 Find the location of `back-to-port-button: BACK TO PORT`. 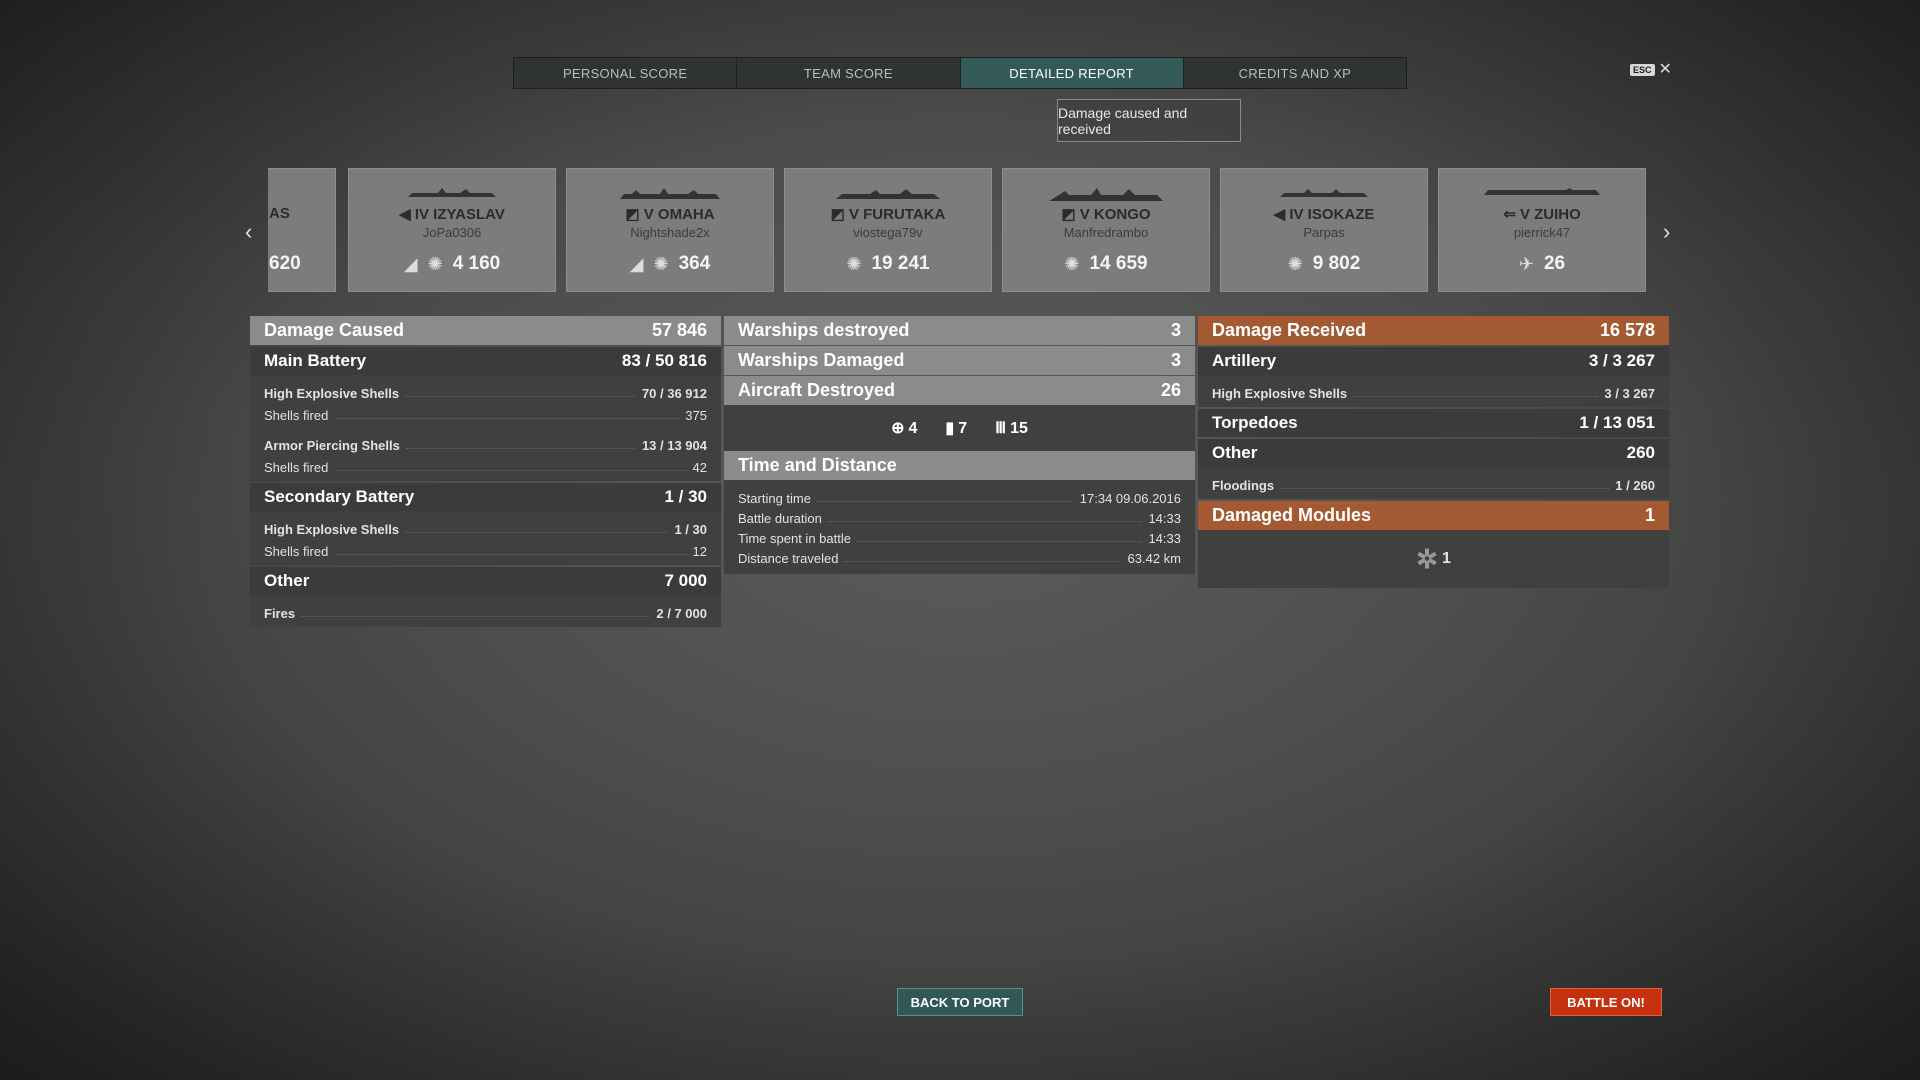

back-to-port-button: BACK TO PORT is located at coordinates (960, 1002).